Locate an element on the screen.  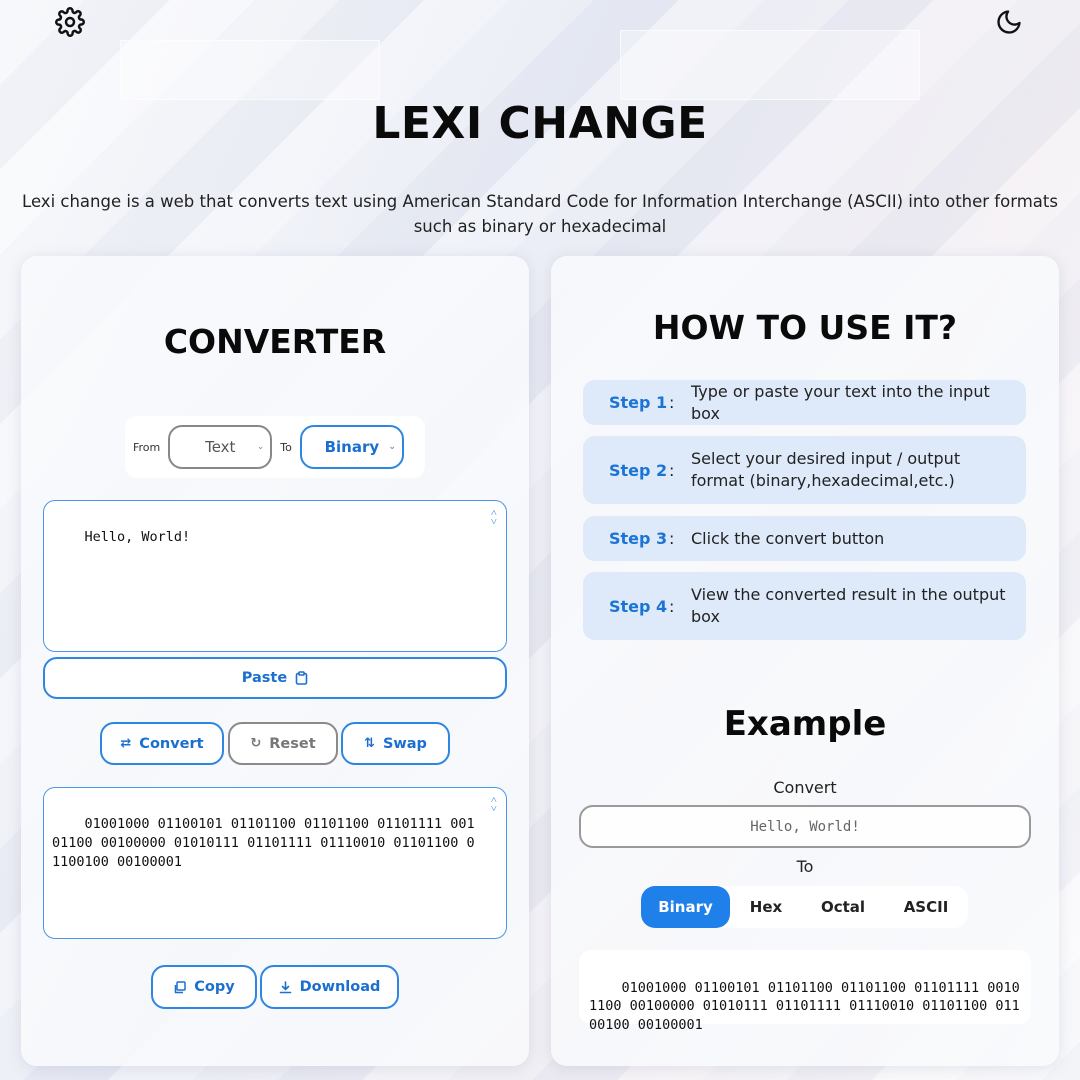
input-text: Hello, World! is located at coordinates (137, 537).